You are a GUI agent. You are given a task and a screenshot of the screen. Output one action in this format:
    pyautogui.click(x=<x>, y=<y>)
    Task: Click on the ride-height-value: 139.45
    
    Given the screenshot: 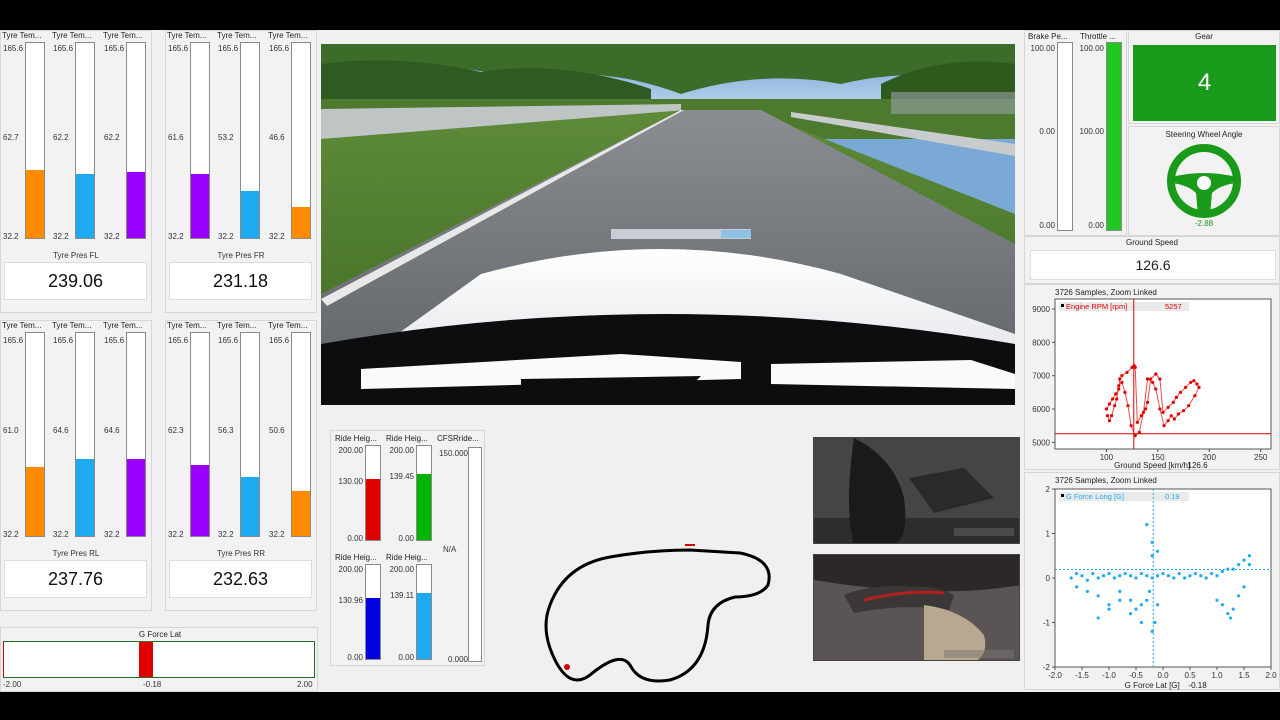 What is the action you would take?
    pyautogui.click(x=401, y=477)
    